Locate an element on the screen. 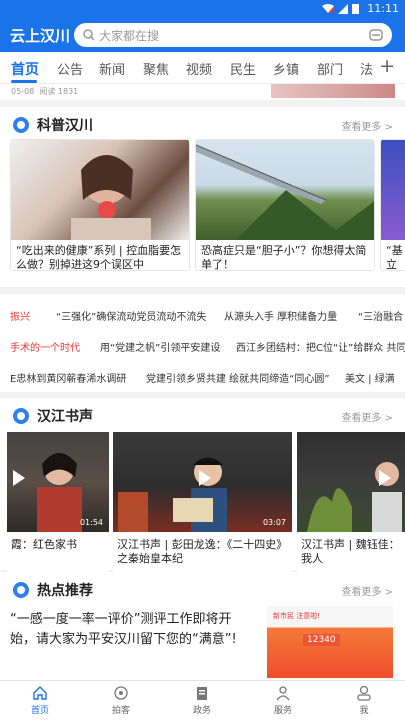 Image resolution: width=405 pixels, height=720 pixels. article-reads: 阅读 1831 is located at coordinates (59, 91).